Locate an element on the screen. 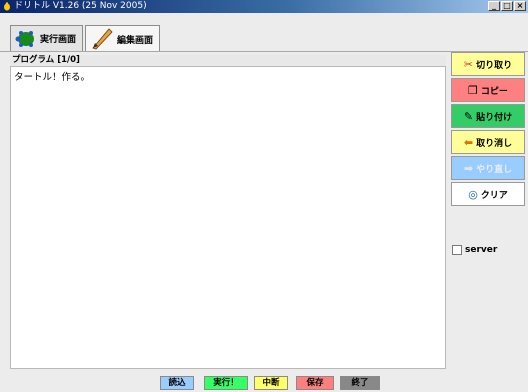  tab-run-screen: 実行画面 is located at coordinates (47, 38).